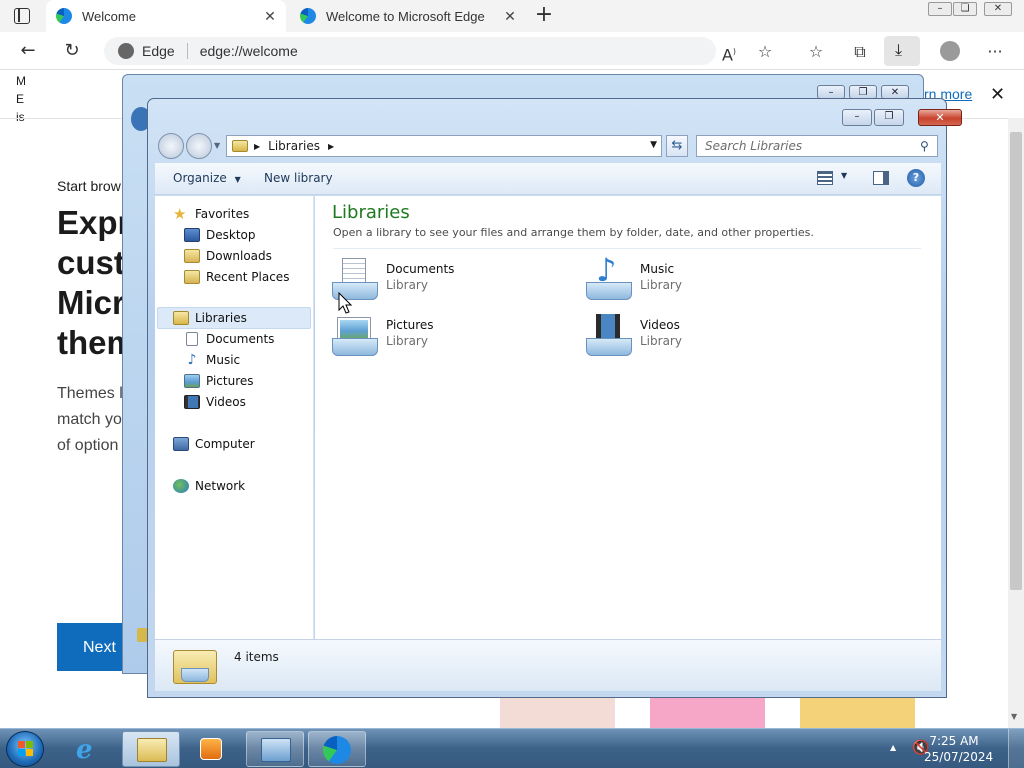  Describe the element at coordinates (220, 235) in the screenshot. I see `nav-desktop: Desktop` at that location.